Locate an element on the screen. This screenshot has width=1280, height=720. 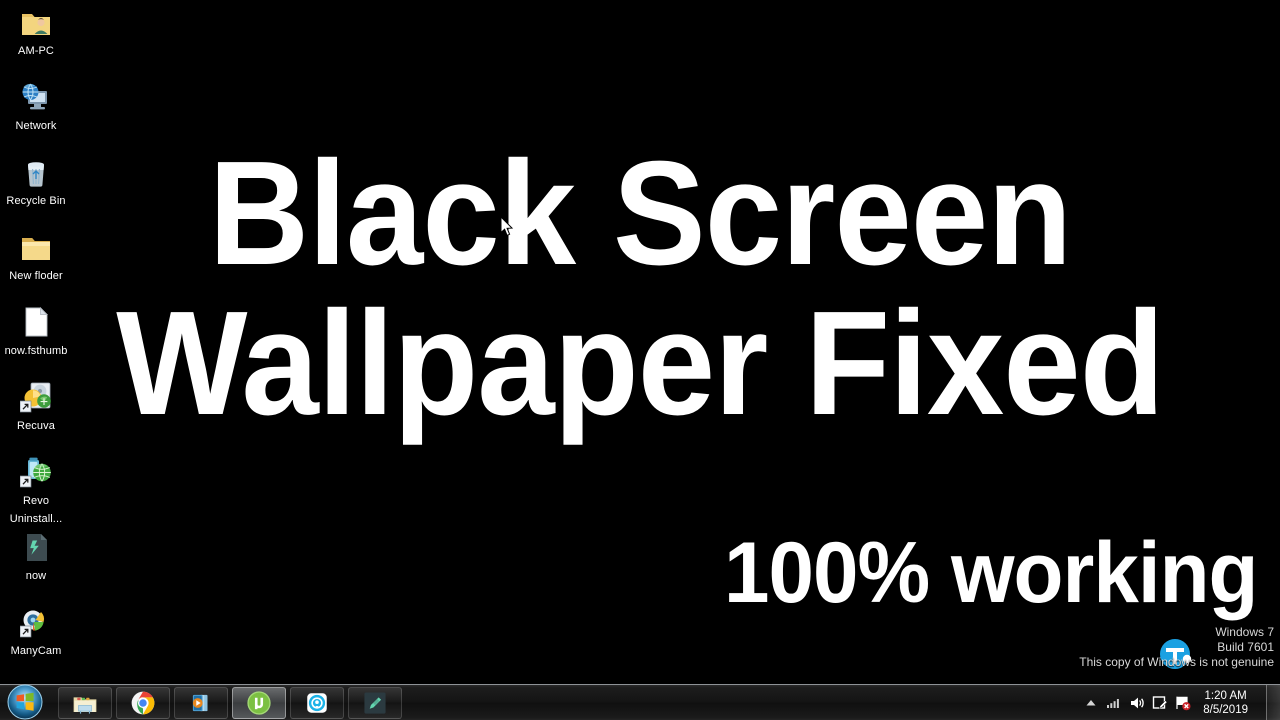
signal-bars-icon is located at coordinates (1114, 703).